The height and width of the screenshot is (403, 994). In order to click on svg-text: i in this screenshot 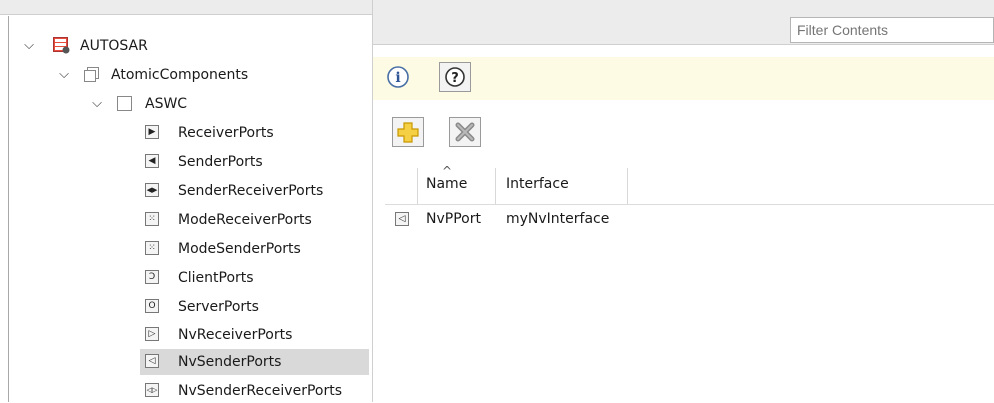, I will do `click(397, 78)`.